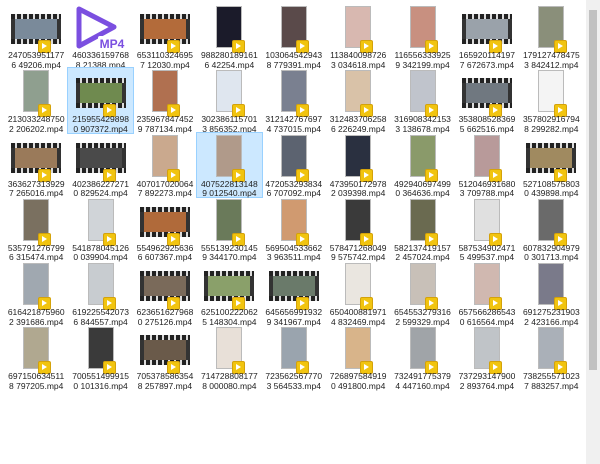  I want to click on file-name: 2130332487502 206202.mp4, so click(36, 124).